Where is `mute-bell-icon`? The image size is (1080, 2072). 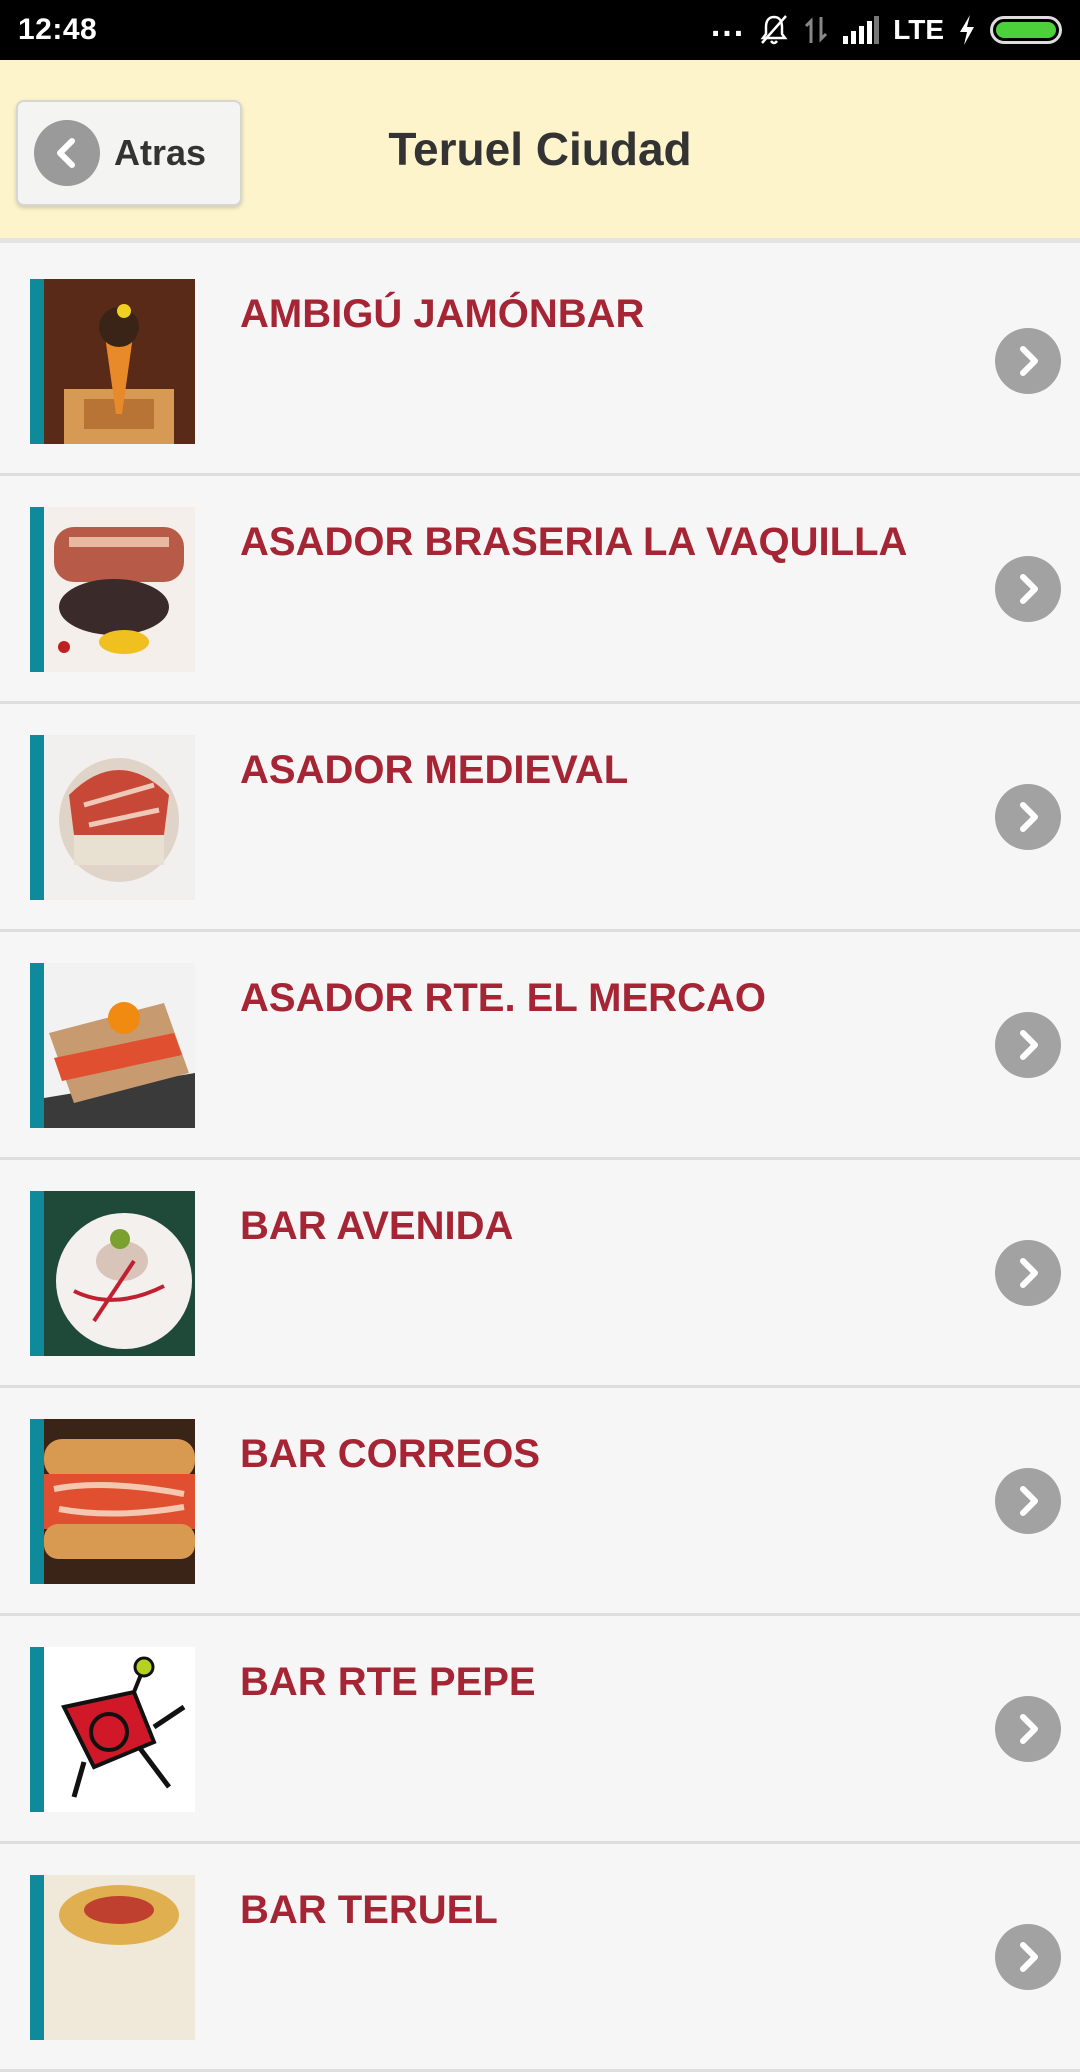 mute-bell-icon is located at coordinates (774, 30).